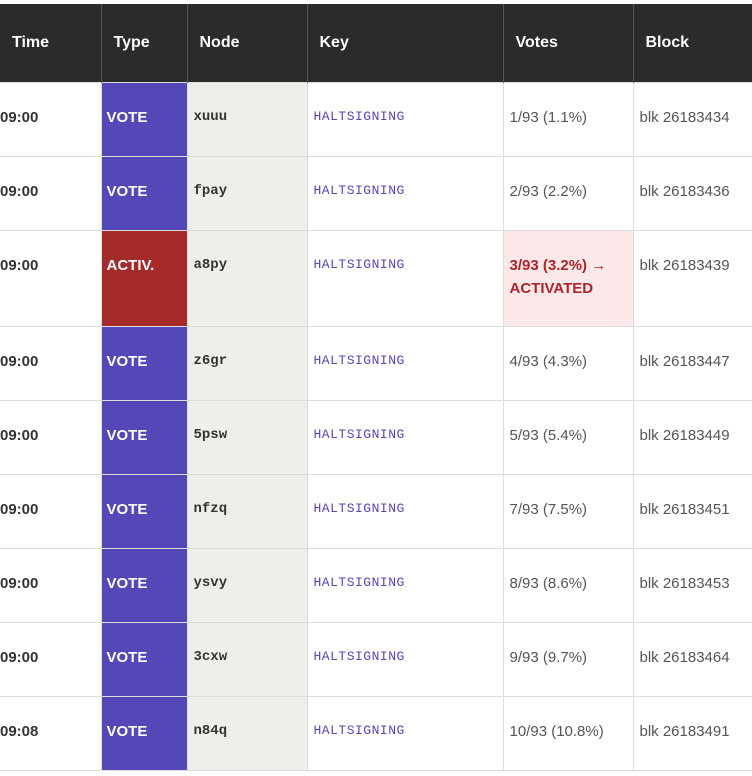  Describe the element at coordinates (247, 119) in the screenshot. I see `node-cell: xuuu` at that location.